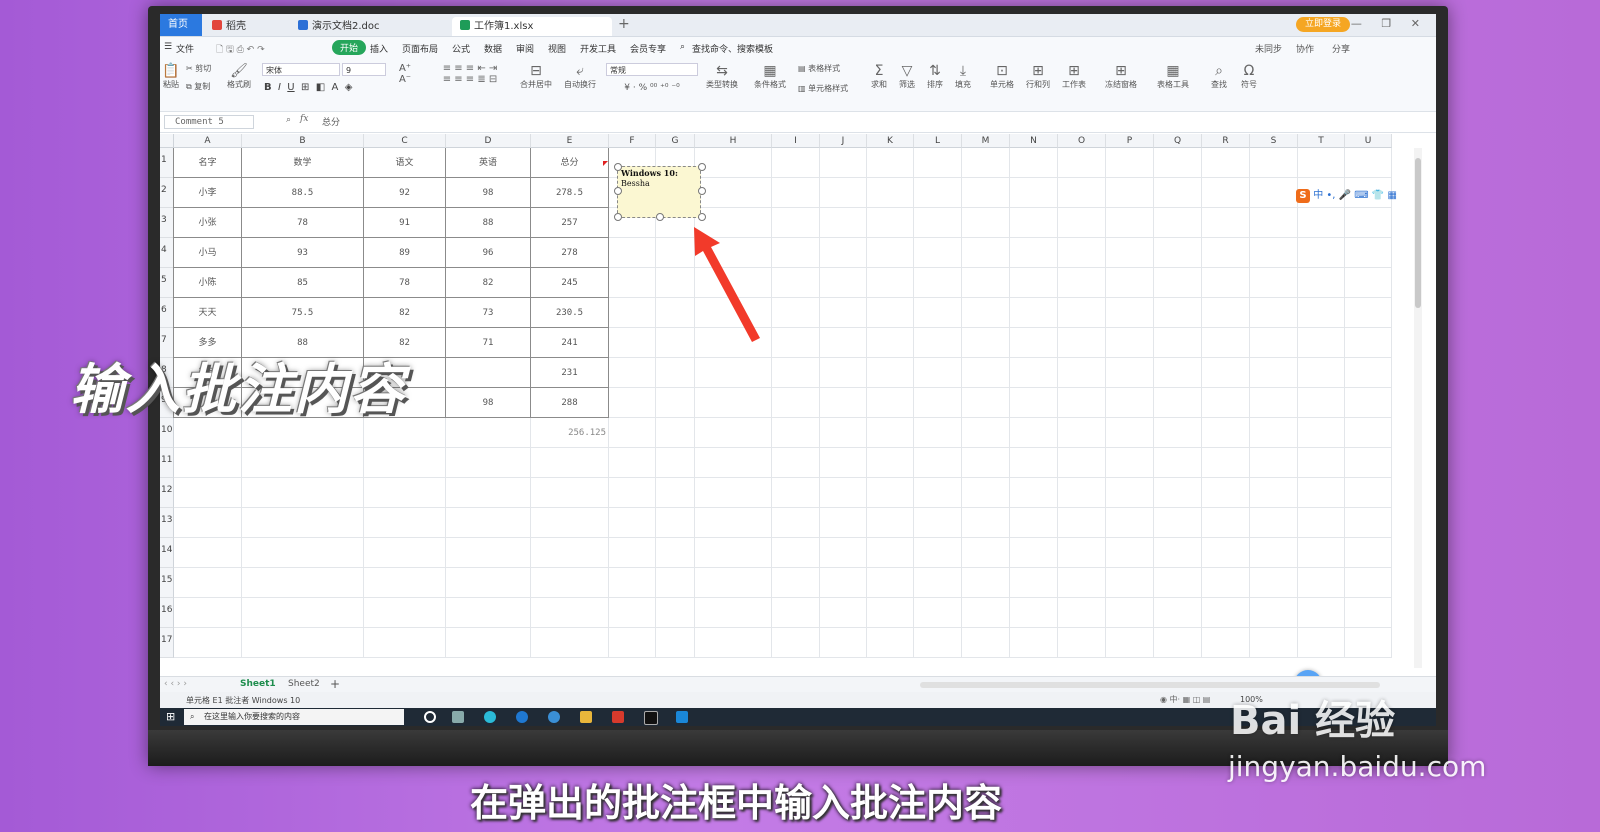 The width and height of the screenshot is (1600, 832). Describe the element at coordinates (1313, 721) in the screenshot. I see `watermark-logo: Bai 经验` at that location.